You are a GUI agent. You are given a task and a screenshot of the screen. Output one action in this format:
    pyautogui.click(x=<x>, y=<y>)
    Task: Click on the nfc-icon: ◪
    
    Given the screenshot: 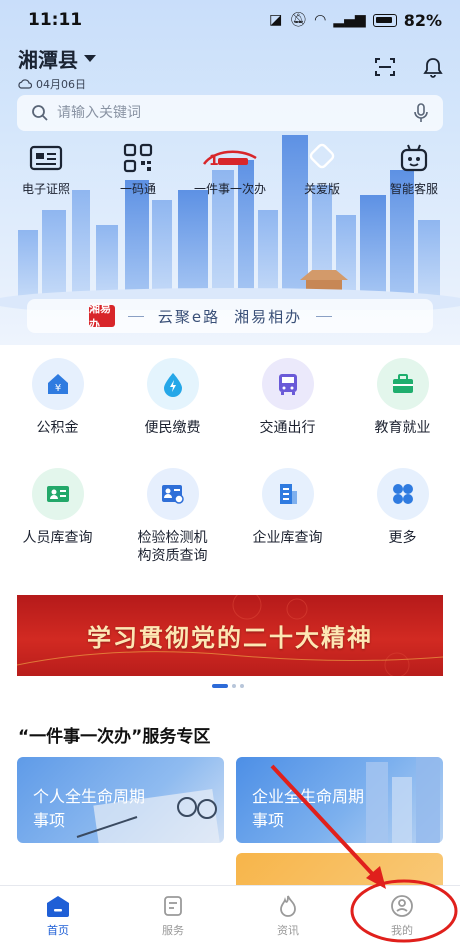 What is the action you would take?
    pyautogui.click(x=276, y=20)
    